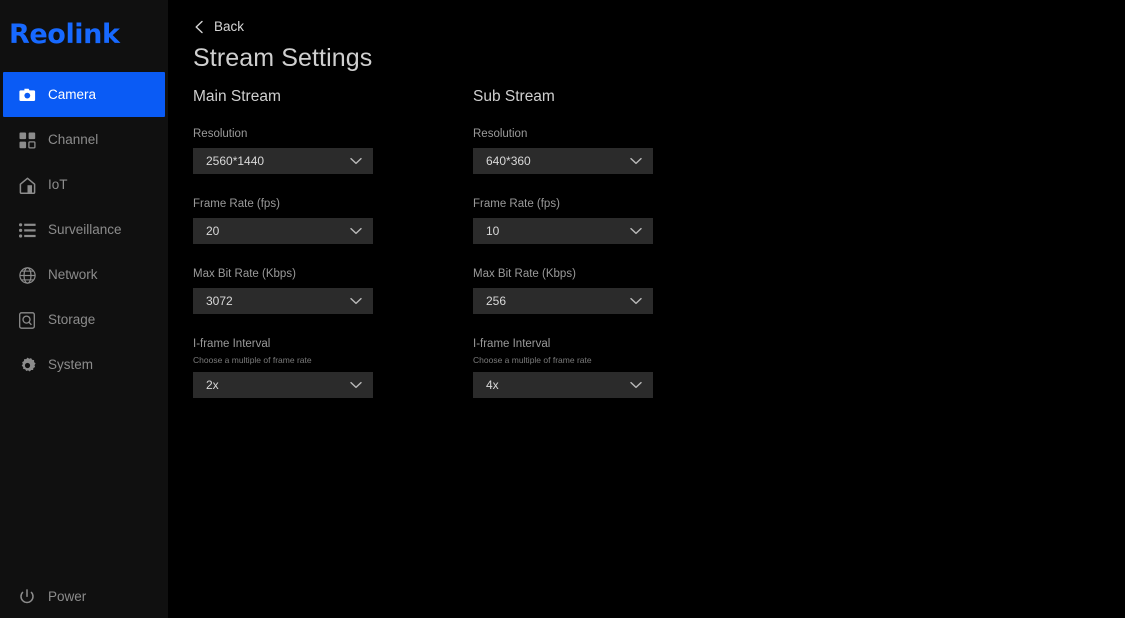 This screenshot has height=618, width=1125. What do you see at coordinates (237, 96) in the screenshot?
I see `main-stream-heading: Main Stream` at bounding box center [237, 96].